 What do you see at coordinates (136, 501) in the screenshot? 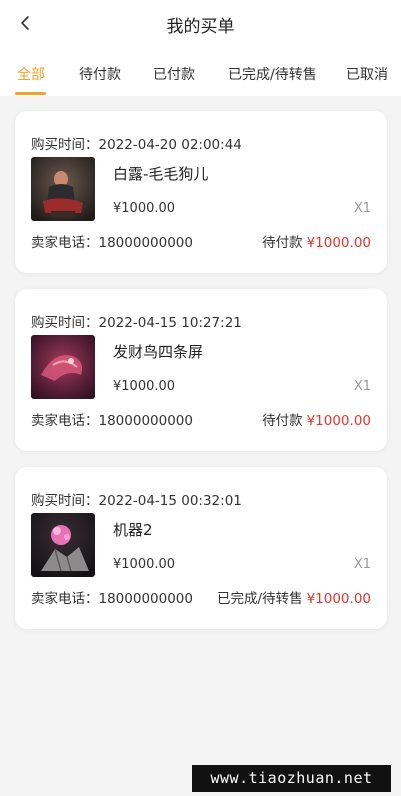
I see `purchase-time: 购买时间：2022-04-15 00:32:01` at bounding box center [136, 501].